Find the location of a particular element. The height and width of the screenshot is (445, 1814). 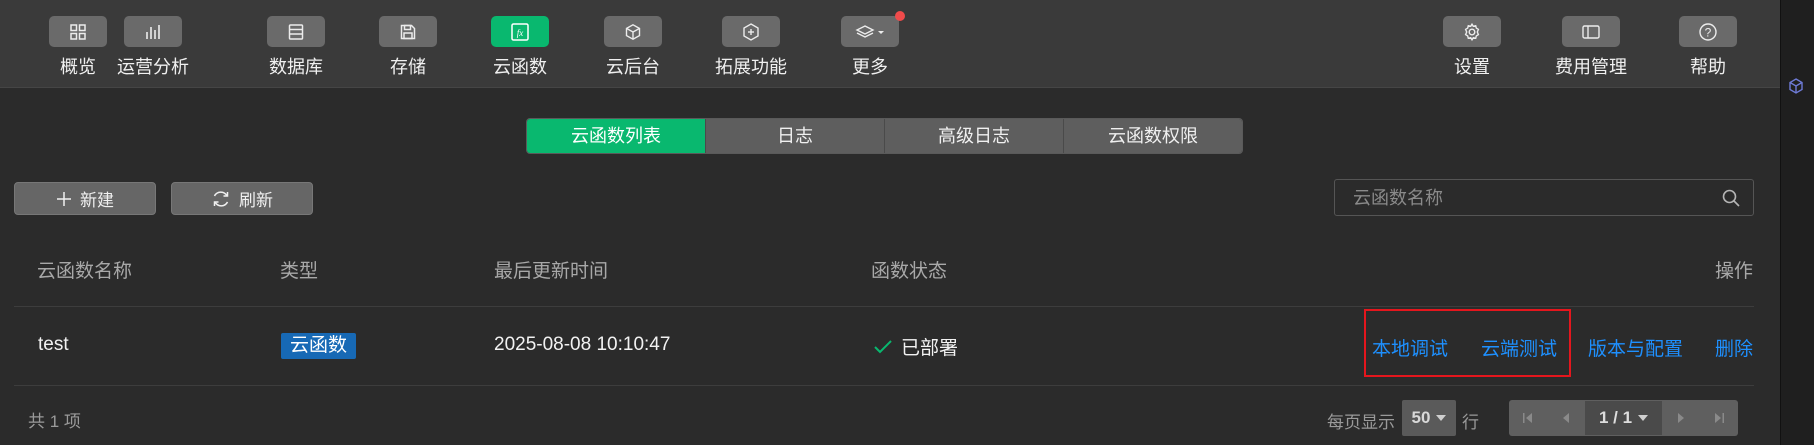

toolbar-more-label: 更多 is located at coordinates (870, 67).